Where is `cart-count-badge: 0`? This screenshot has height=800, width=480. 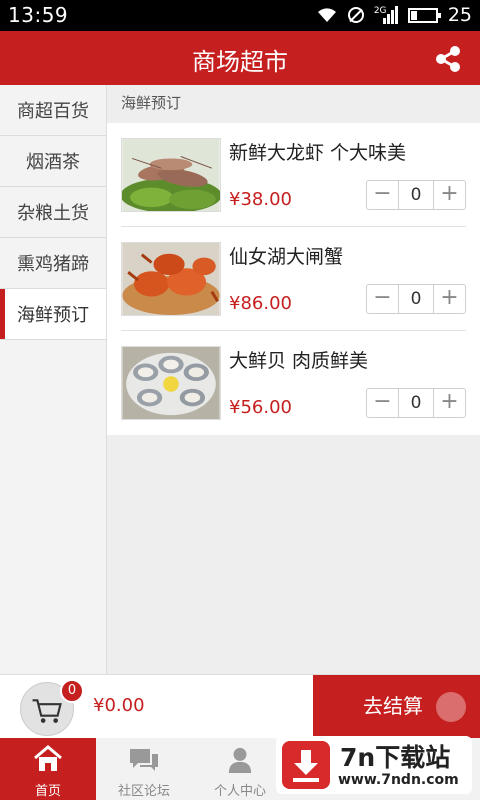 cart-count-badge: 0 is located at coordinates (72, 691).